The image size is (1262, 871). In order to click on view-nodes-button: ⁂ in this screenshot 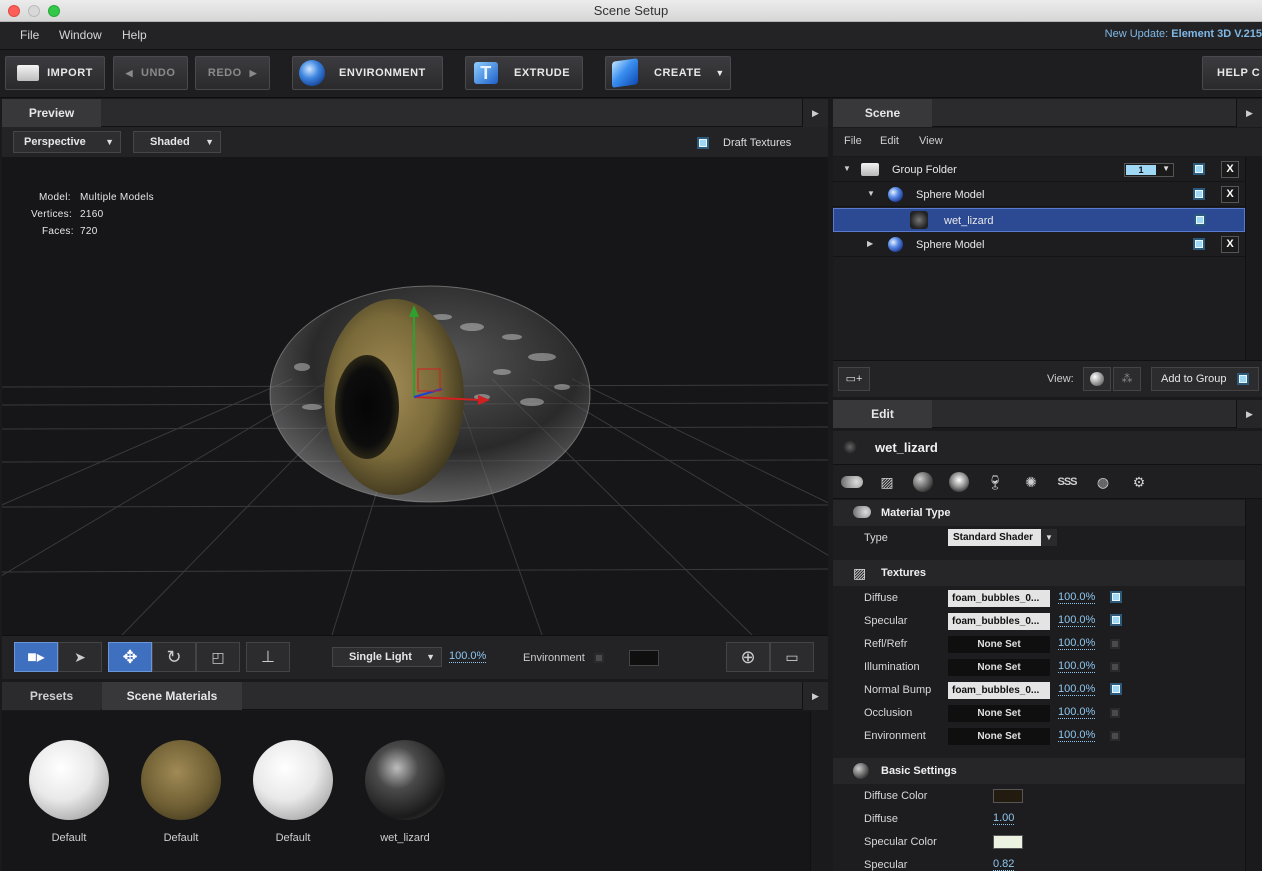, I will do `click(1127, 379)`.